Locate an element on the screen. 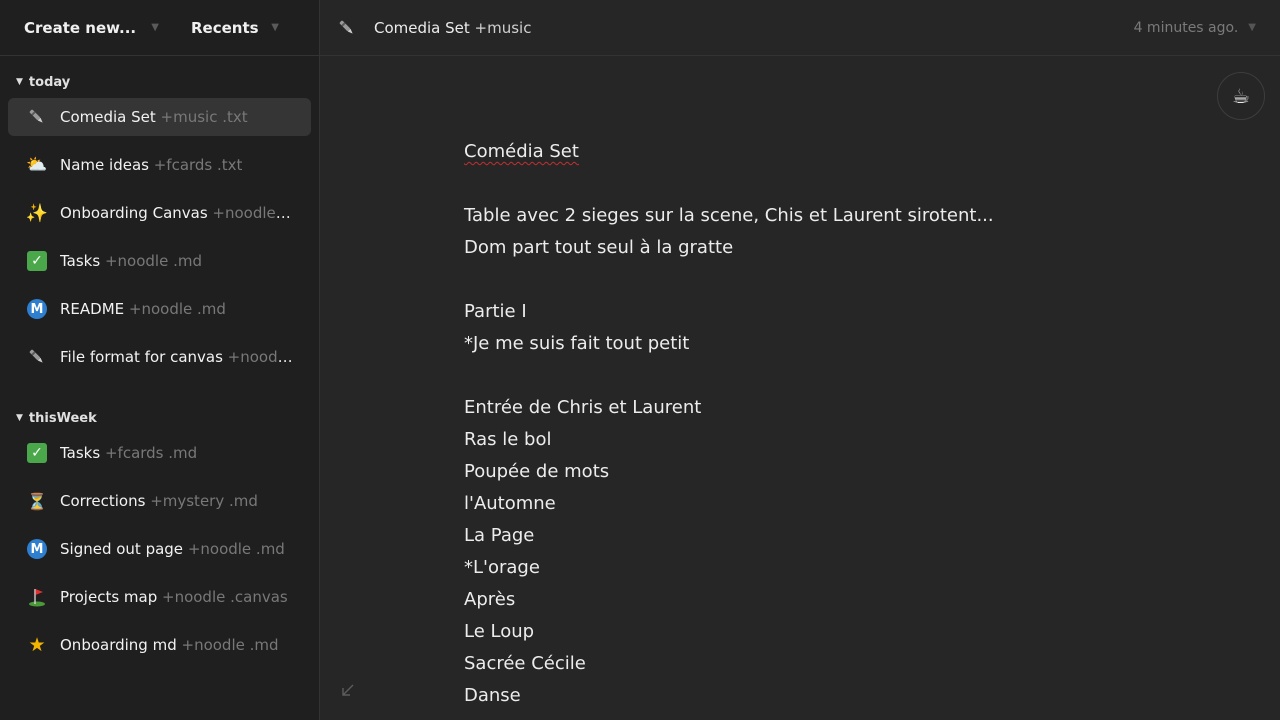  text-line: Après is located at coordinates (490, 599).